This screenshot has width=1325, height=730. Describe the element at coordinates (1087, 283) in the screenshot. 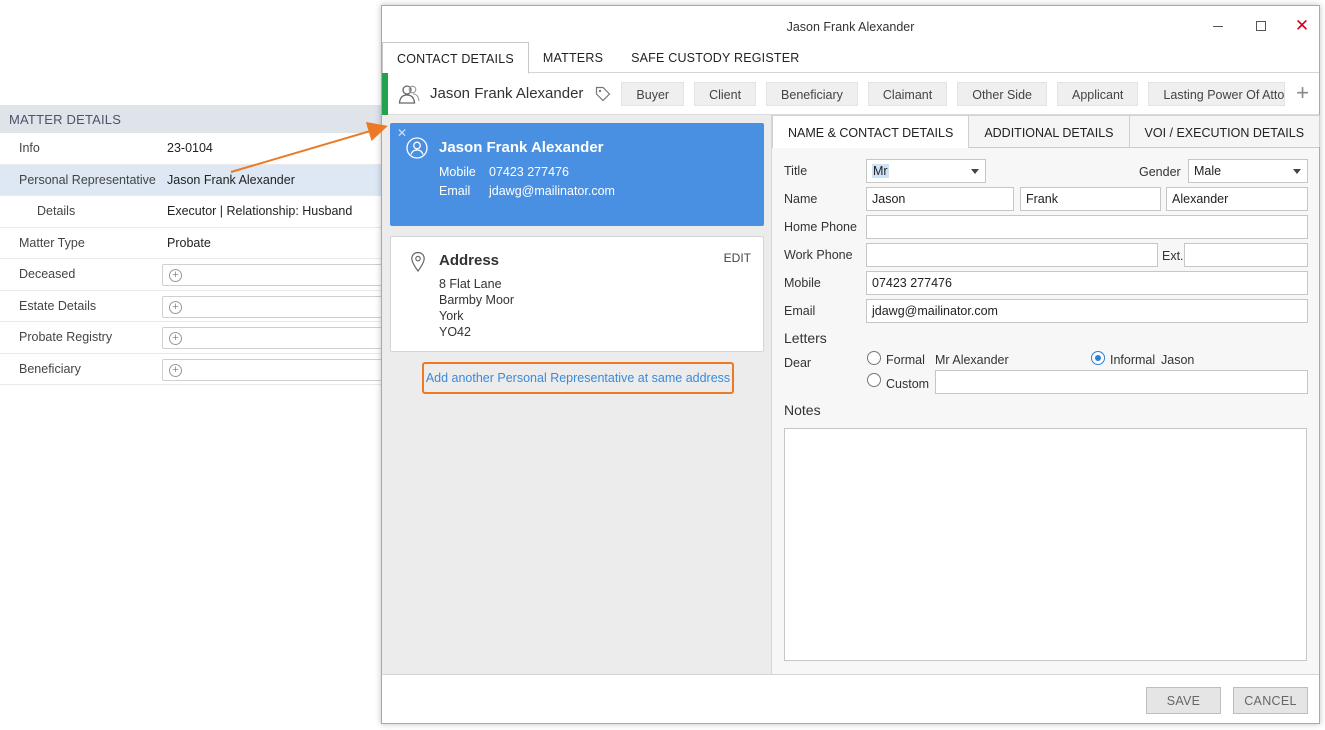

I see `mobile-input: 07423 277476` at that location.